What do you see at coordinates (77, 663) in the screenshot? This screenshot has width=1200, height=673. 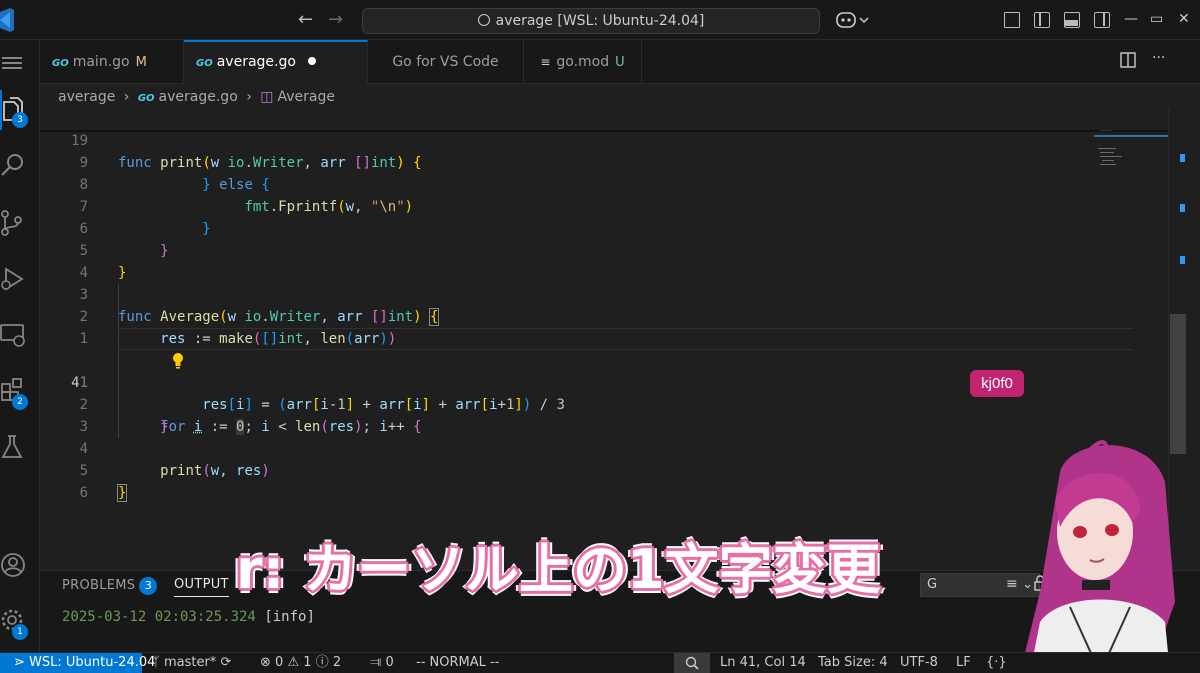 I see `remote-indicator: ⋗ WSL: Ubuntu-24.04` at bounding box center [77, 663].